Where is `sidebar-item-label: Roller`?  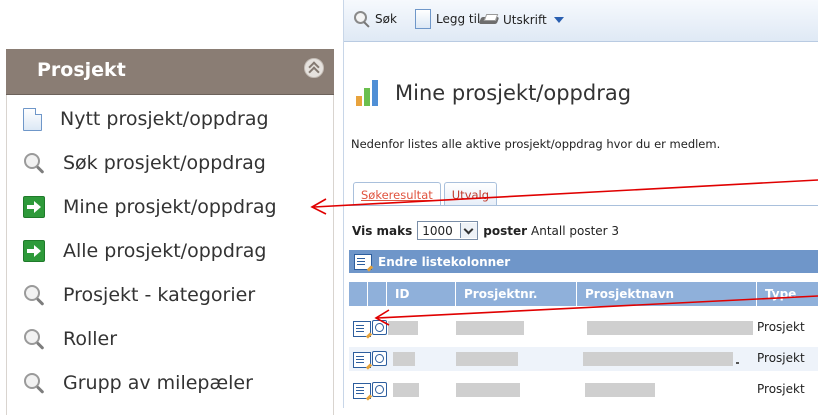
sidebar-item-label: Roller is located at coordinates (90, 339).